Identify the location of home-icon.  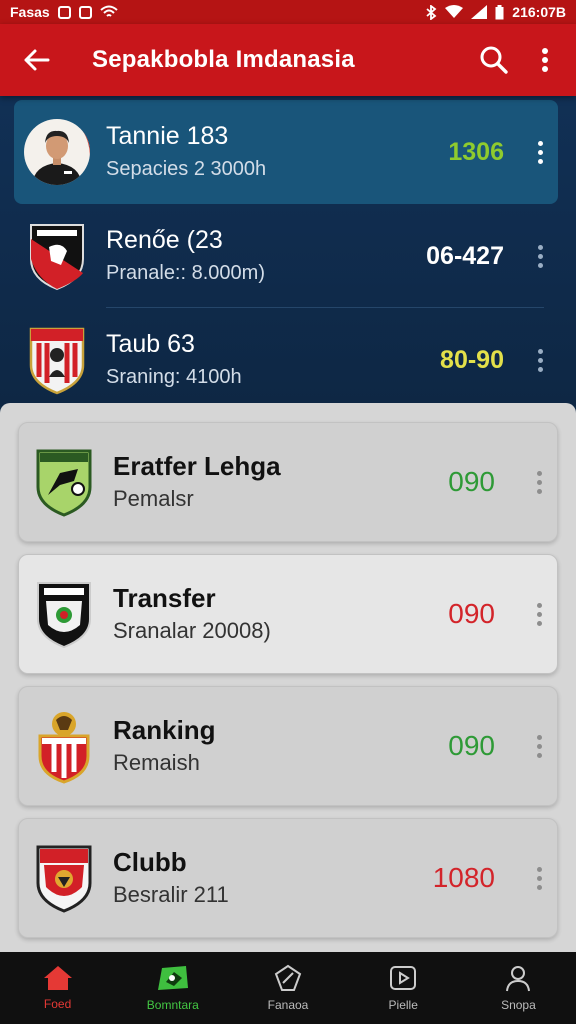
(57, 978).